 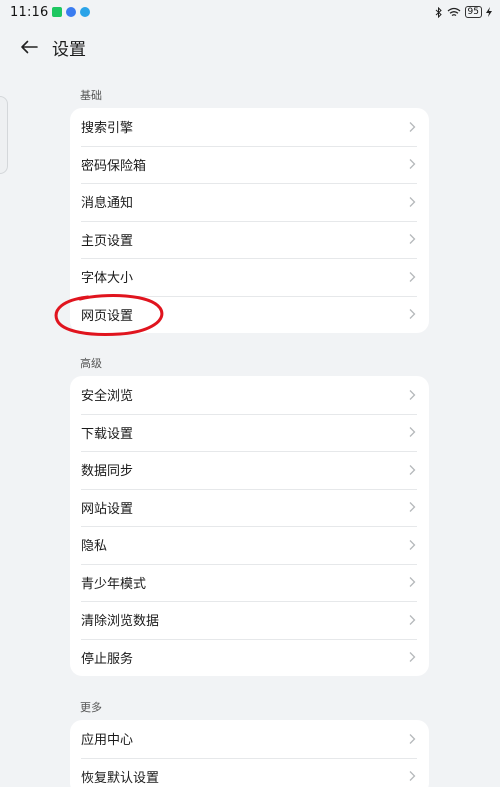 What do you see at coordinates (107, 279) in the screenshot?
I see `settings-item-label: 字体大小` at bounding box center [107, 279].